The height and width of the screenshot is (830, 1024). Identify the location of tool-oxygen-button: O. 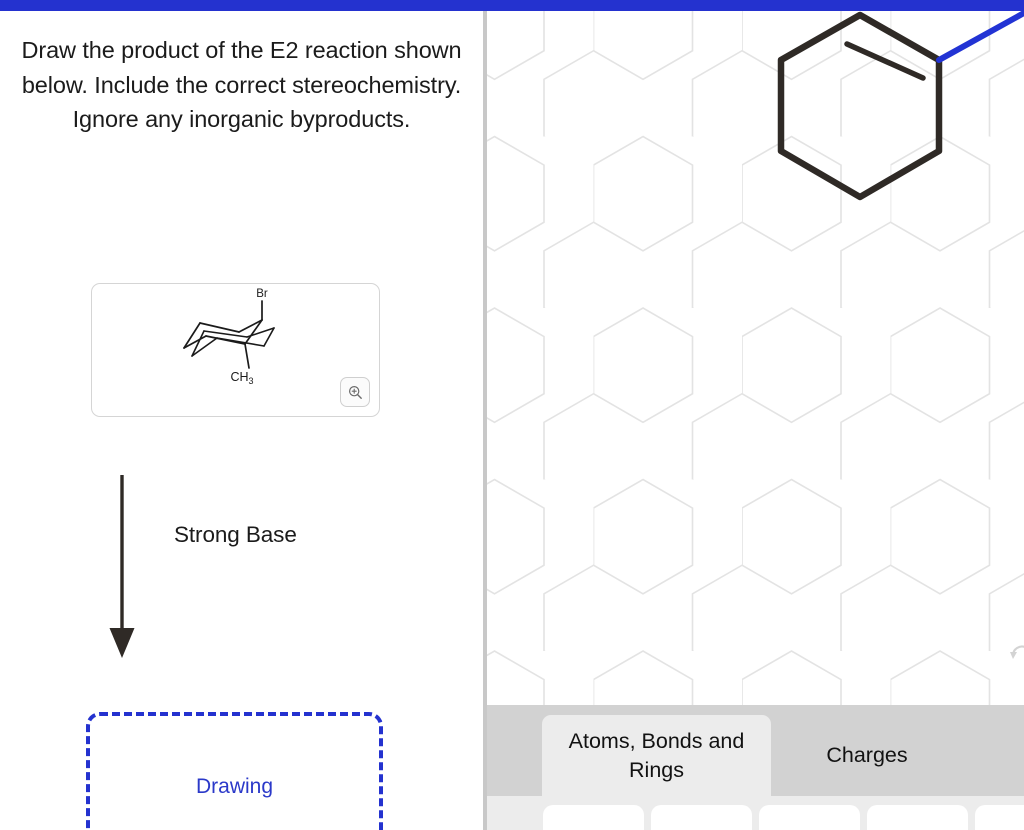
(809, 817).